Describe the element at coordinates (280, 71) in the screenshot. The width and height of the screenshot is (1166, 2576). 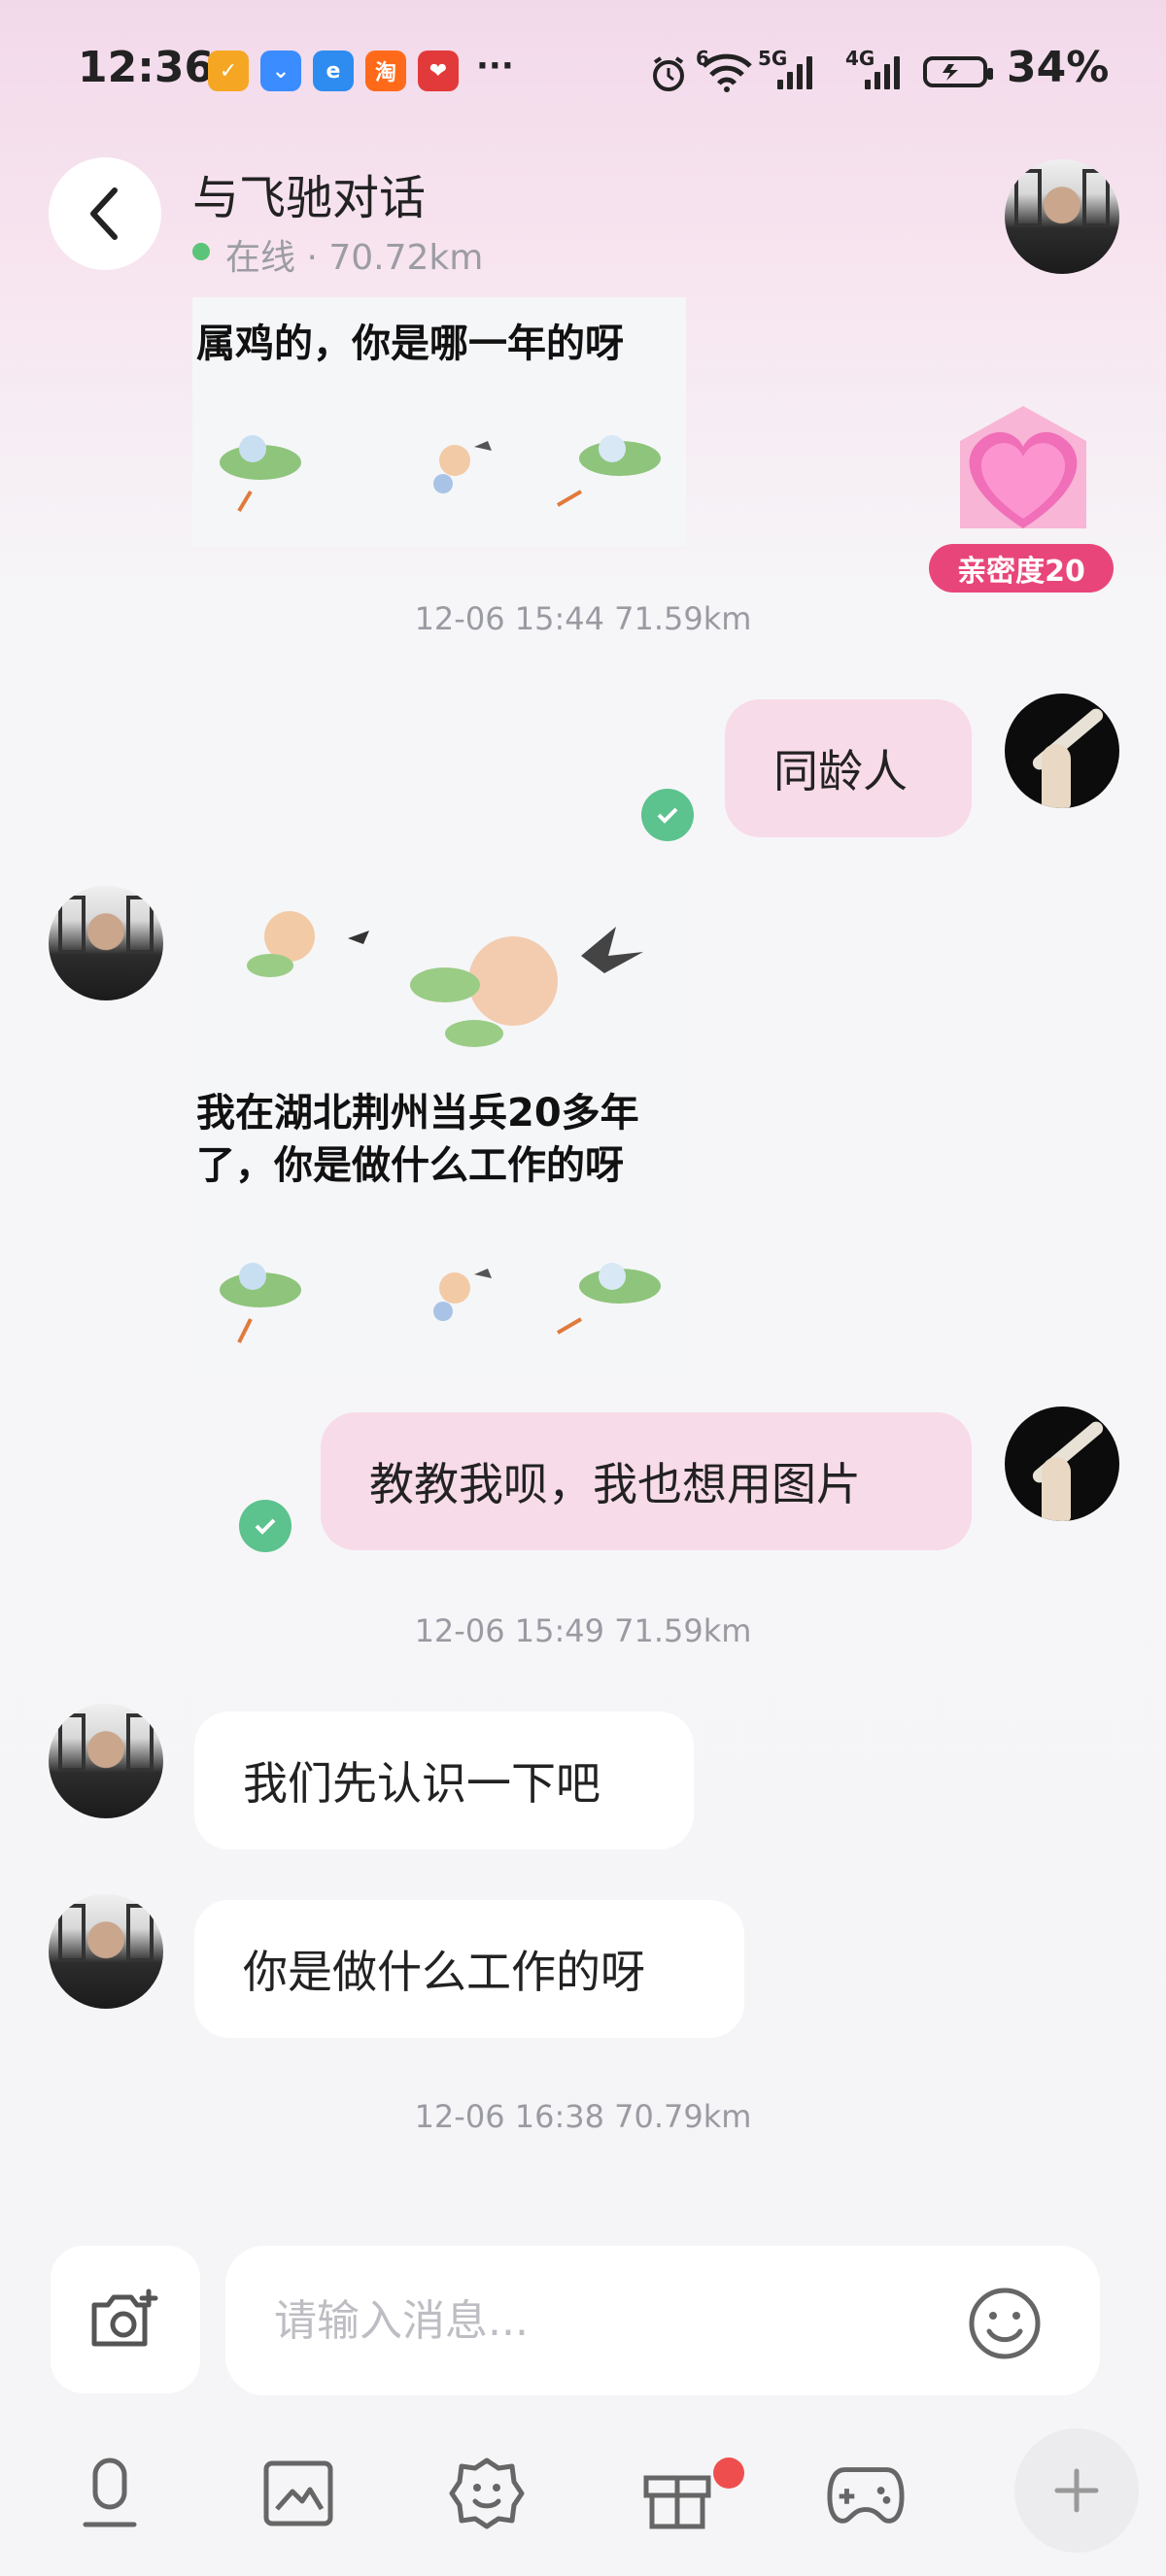
I see `app-icon-blue: ⌄` at that location.